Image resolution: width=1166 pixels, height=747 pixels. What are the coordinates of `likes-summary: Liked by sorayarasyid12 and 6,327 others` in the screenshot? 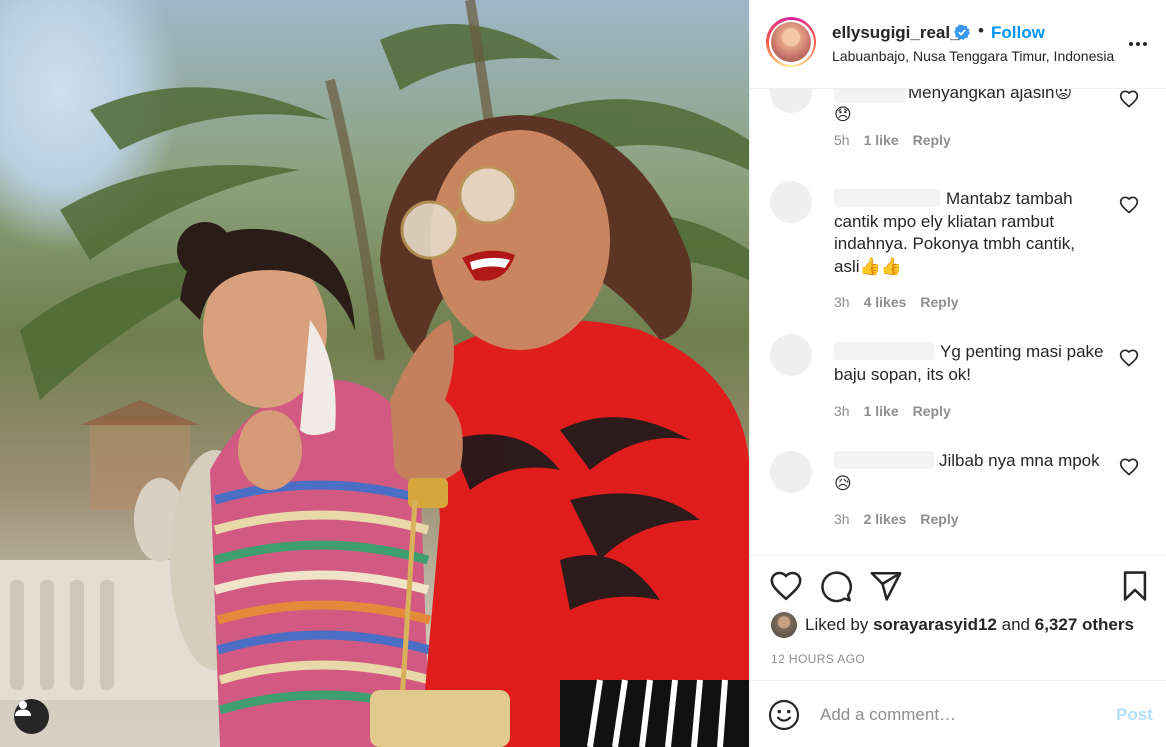 It's located at (952, 625).